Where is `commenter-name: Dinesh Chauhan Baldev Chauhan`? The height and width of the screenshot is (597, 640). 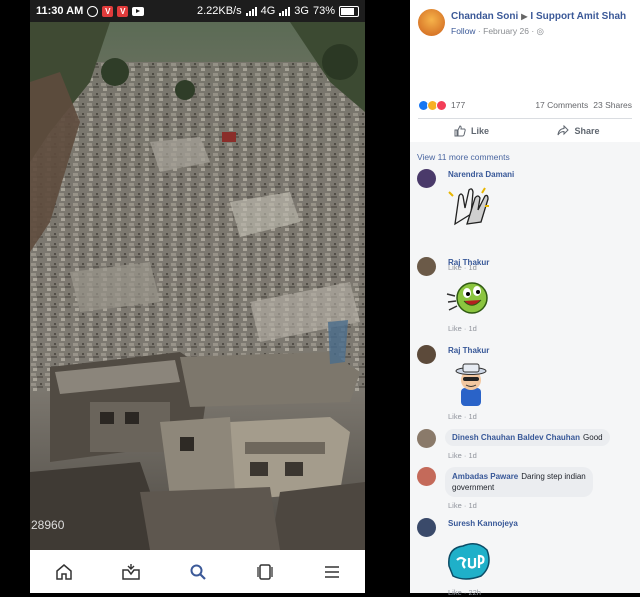
commenter-name: Dinesh Chauhan Baldev Chauhan is located at coordinates (516, 437).